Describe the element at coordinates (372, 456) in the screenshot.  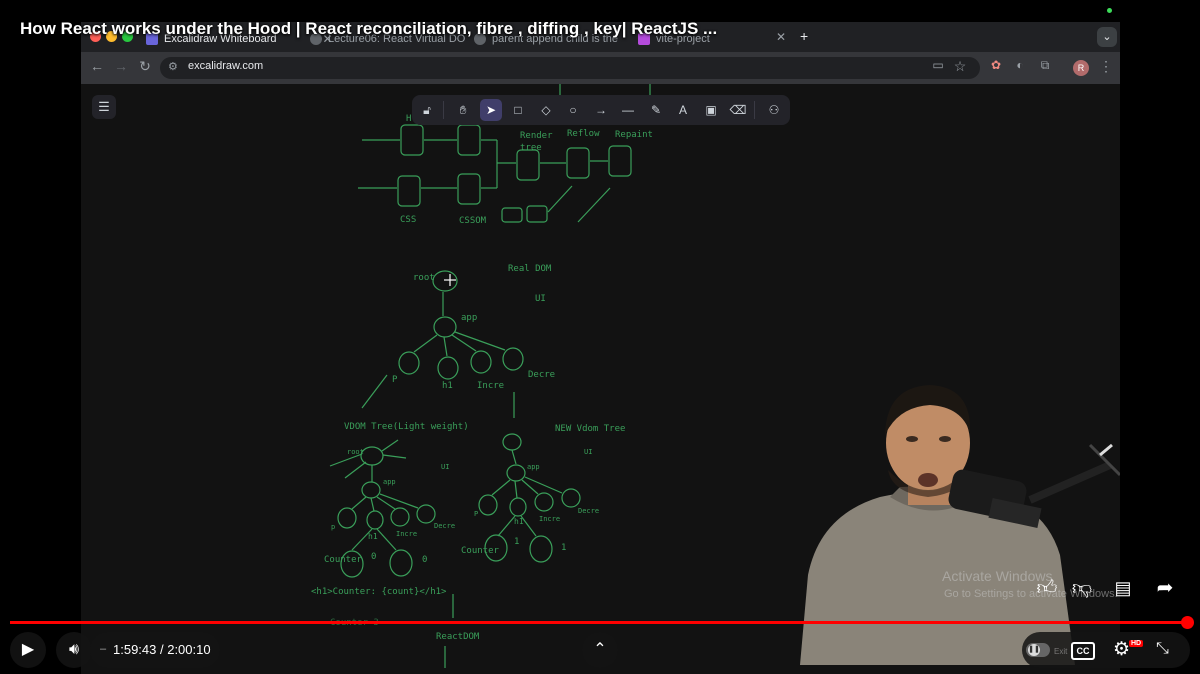
I see `vroot-node` at that location.